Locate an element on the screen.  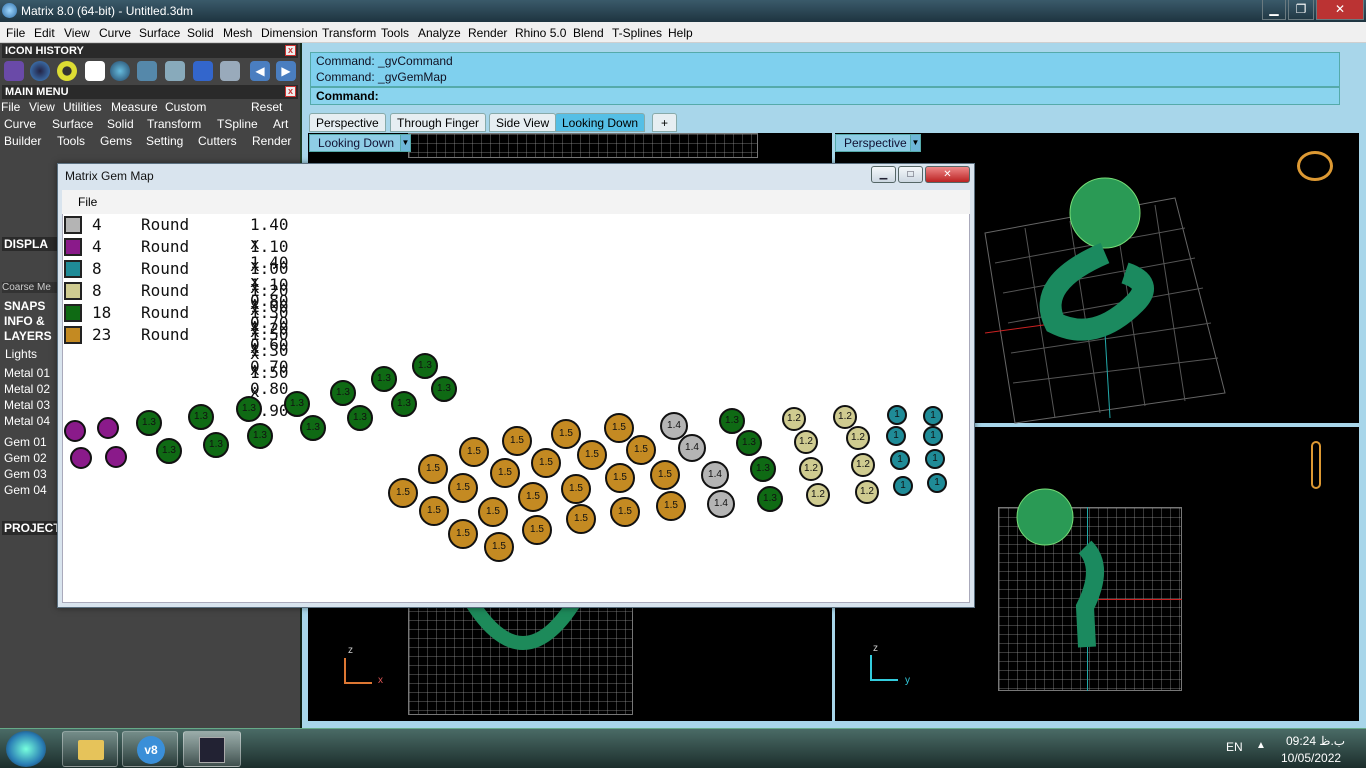
cylinder-icon is located at coordinates (14, 71).